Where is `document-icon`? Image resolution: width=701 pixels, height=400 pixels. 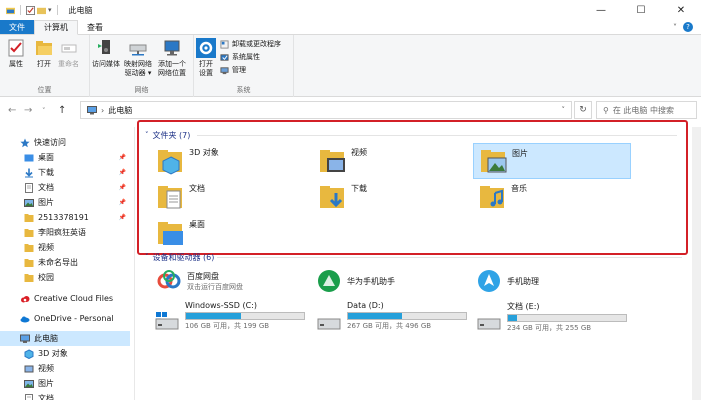
document-icon is located at coordinates (29, 187).